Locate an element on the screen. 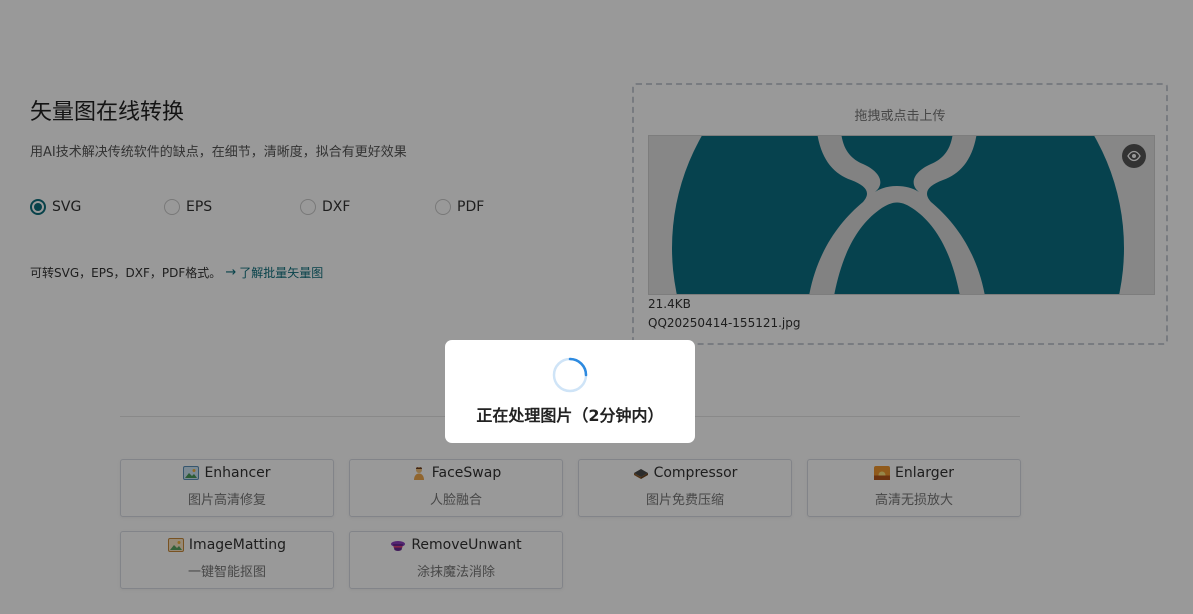 This screenshot has width=1193, height=614. processing-text: 正在处理图片（2分钟内） is located at coordinates (570, 415).